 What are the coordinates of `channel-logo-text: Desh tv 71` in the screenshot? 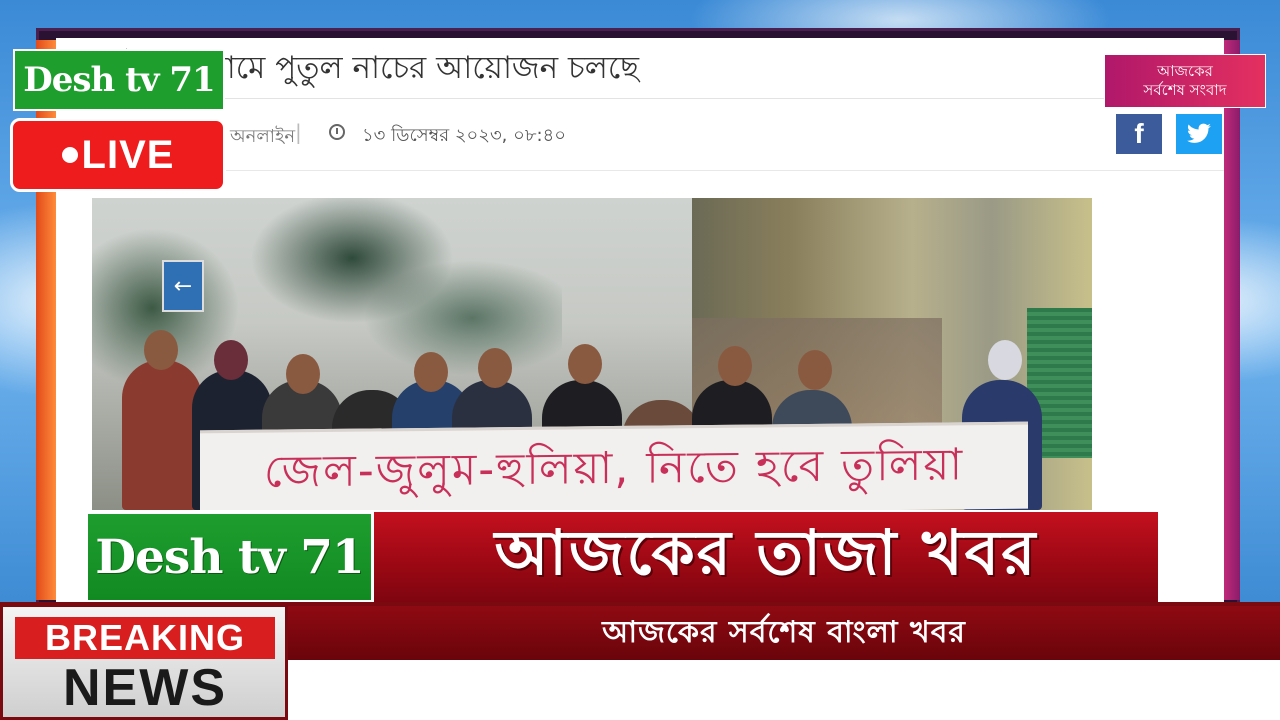 It's located at (119, 80).